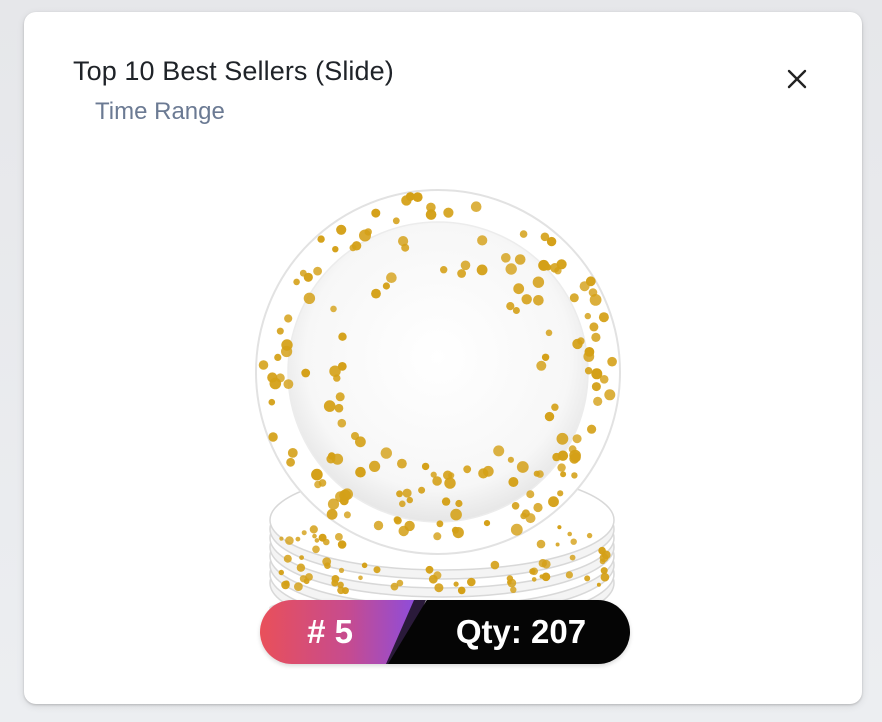  I want to click on quantity-badge: Qty: 207, so click(509, 632).